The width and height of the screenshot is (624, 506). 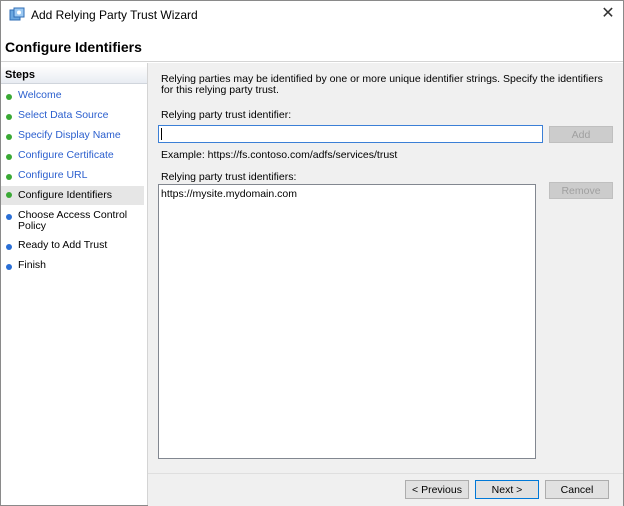 What do you see at coordinates (73, 47) in the screenshot?
I see `page-title: Configure Identifiers` at bounding box center [73, 47].